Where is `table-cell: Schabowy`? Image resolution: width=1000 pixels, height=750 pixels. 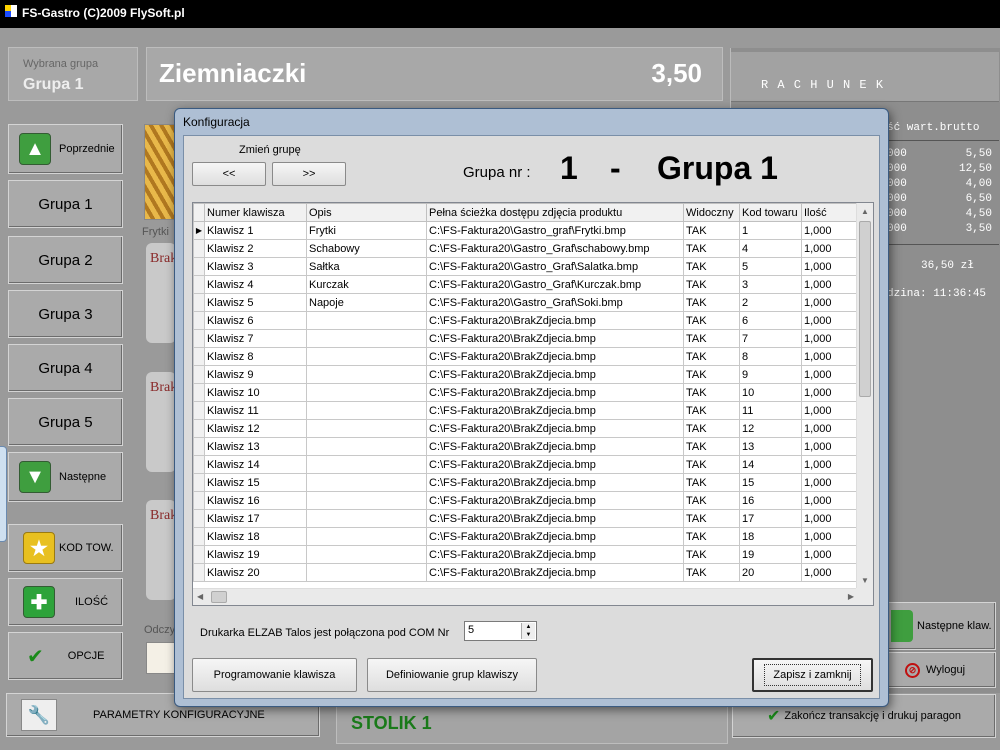
table-cell: Schabowy is located at coordinates (366, 248).